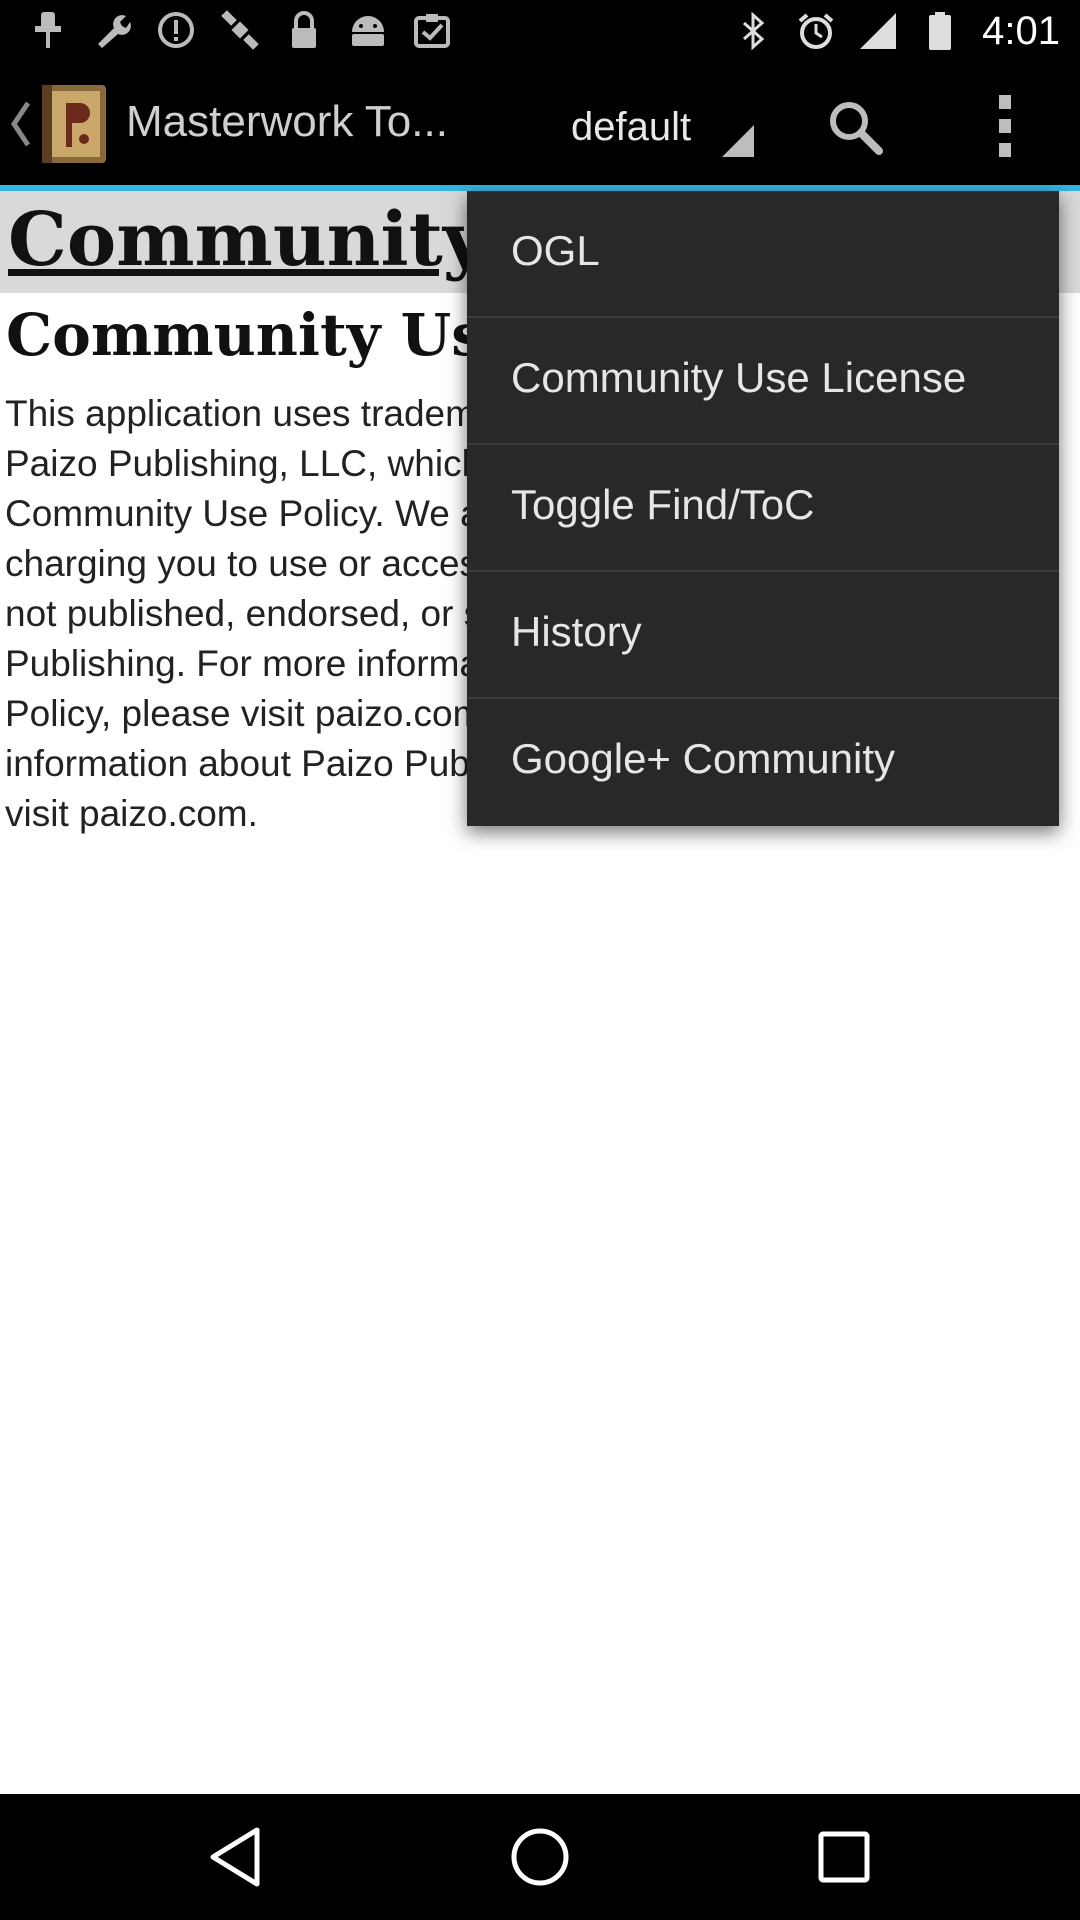  What do you see at coordinates (540, 31) in the screenshot?
I see `status-bar: 4:01` at bounding box center [540, 31].